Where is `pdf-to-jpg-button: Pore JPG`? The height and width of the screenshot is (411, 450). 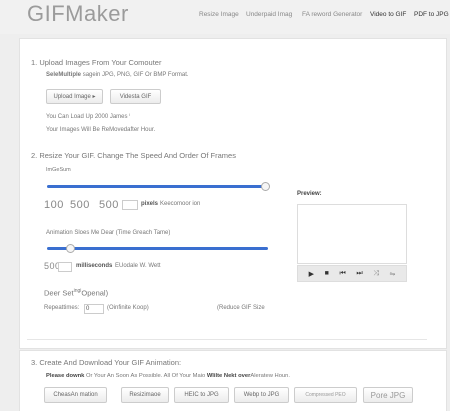
pdf-to-jpg-button: Pore JPG is located at coordinates (388, 395).